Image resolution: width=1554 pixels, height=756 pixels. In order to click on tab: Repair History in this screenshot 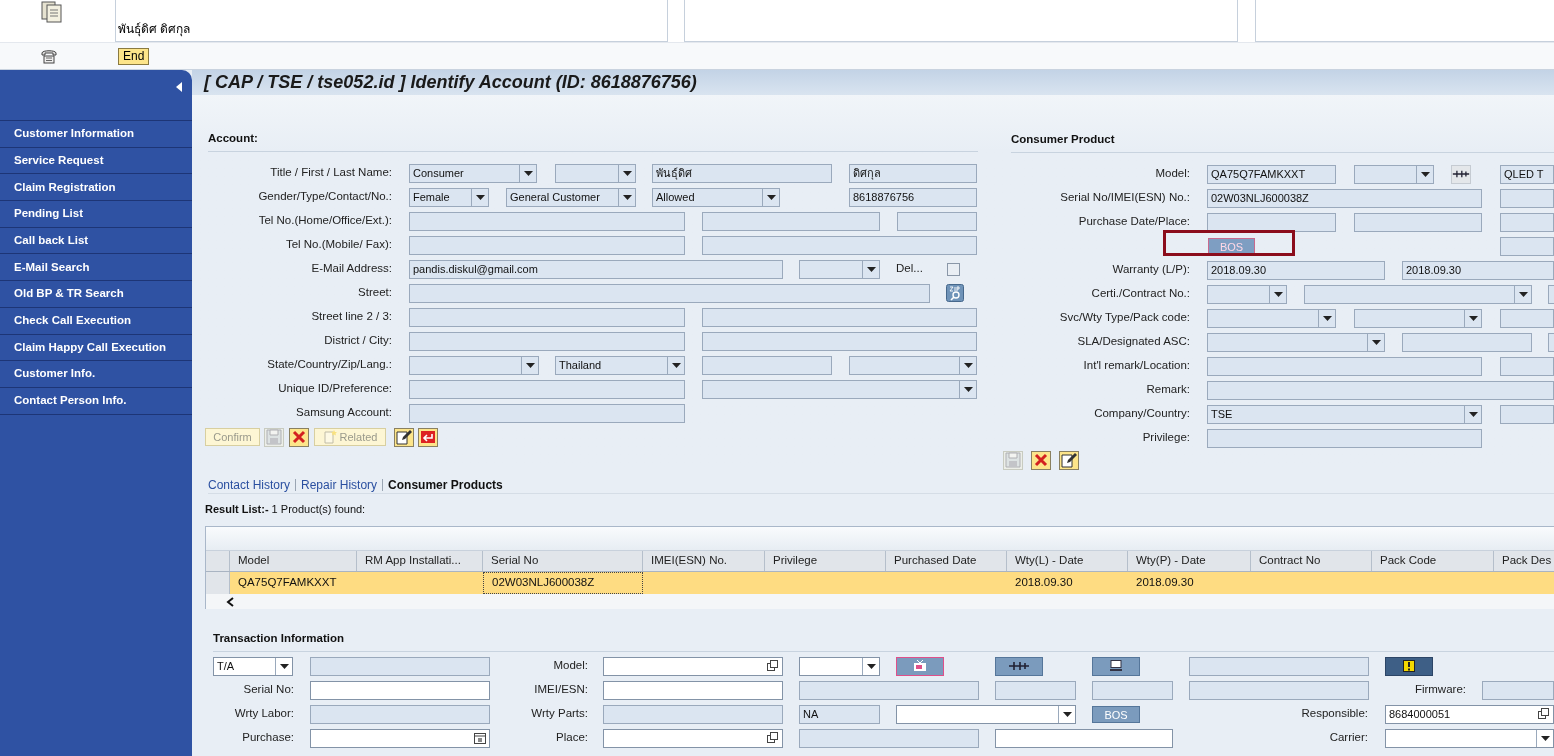, I will do `click(339, 485)`.